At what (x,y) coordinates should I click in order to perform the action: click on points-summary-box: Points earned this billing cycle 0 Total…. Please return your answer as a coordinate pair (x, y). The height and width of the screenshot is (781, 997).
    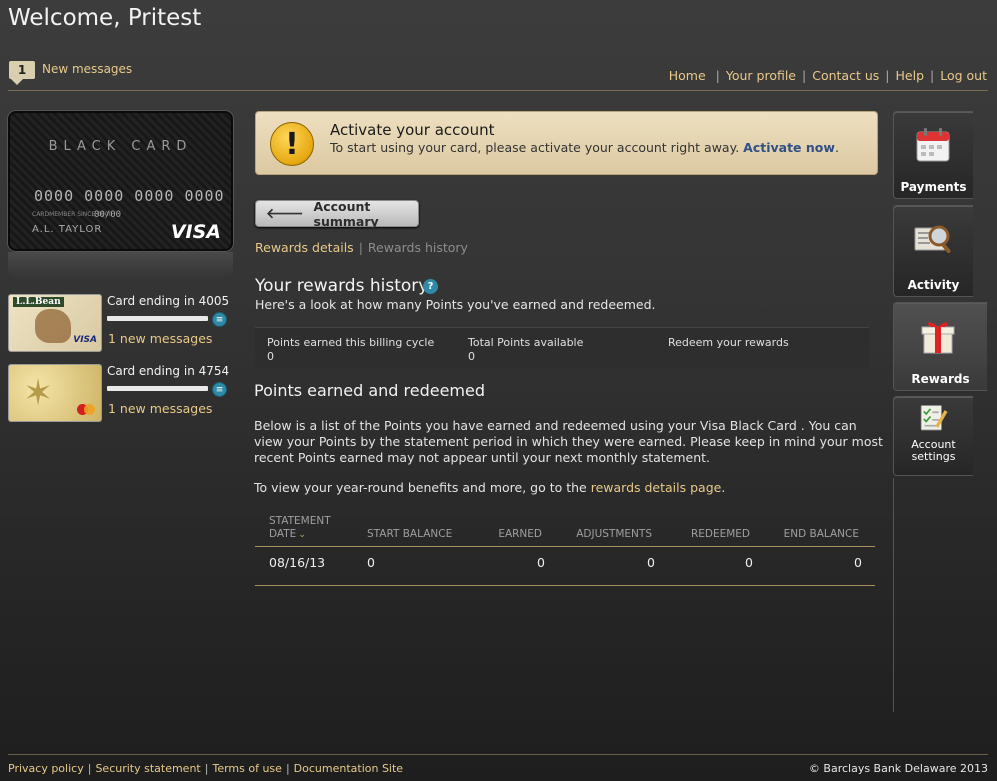
    Looking at the image, I should click on (562, 347).